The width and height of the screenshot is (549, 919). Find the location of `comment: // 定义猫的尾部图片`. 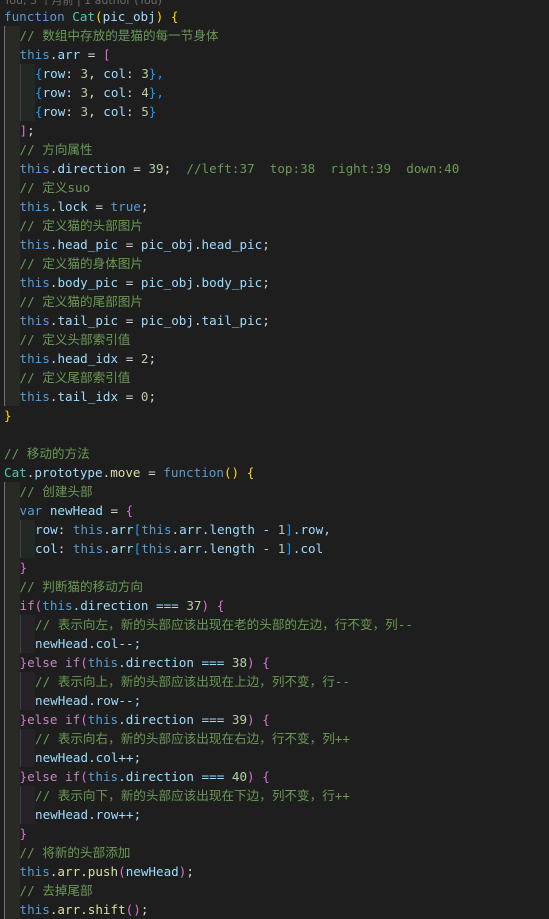

comment: // 定义猫的尾部图片 is located at coordinates (81, 301).